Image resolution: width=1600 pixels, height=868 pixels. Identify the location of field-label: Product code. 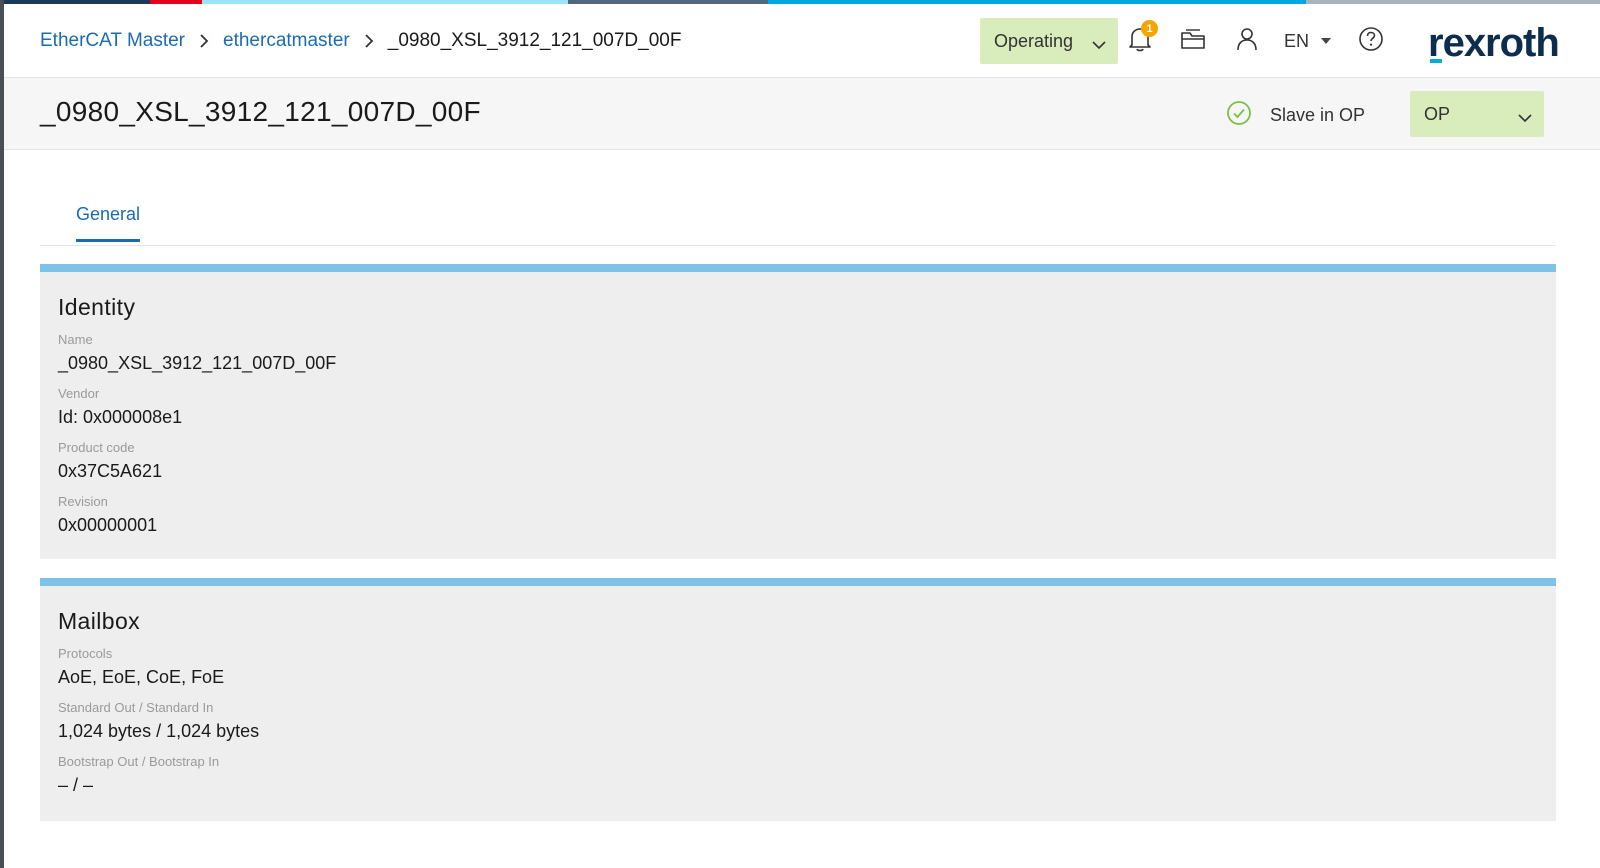
(96, 447).